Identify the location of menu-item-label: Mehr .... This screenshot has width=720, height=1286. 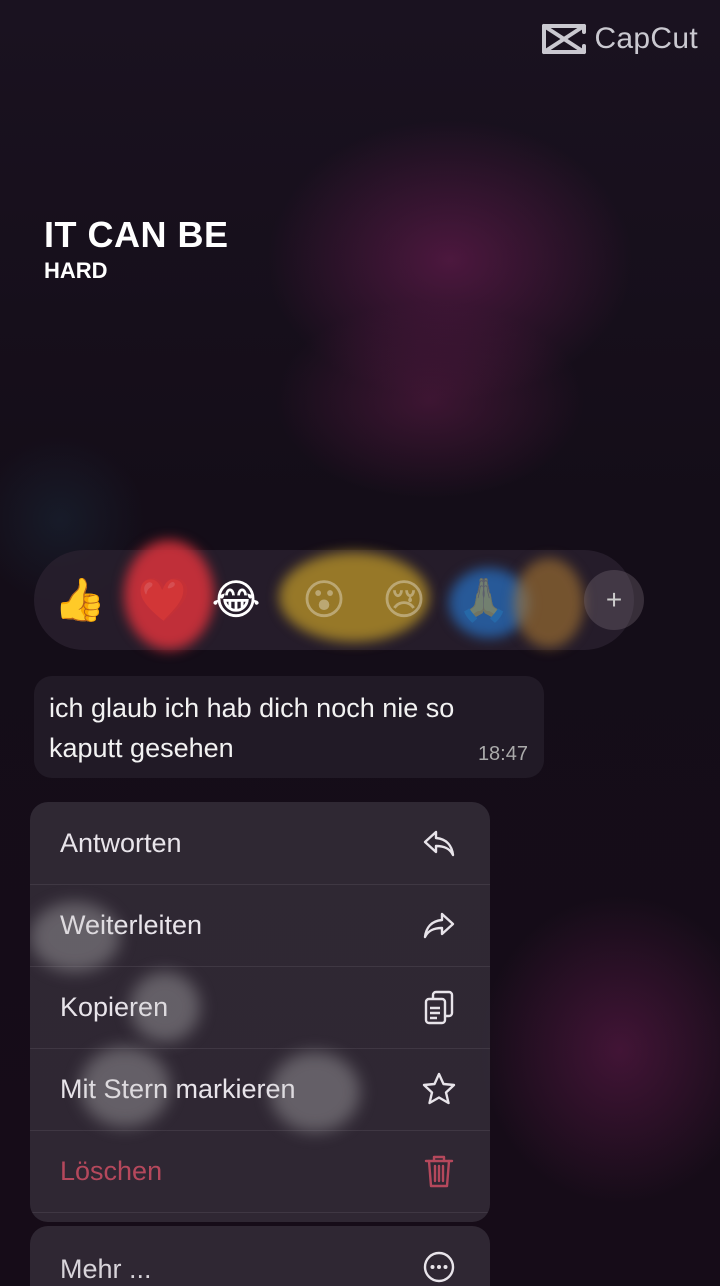
(106, 1269).